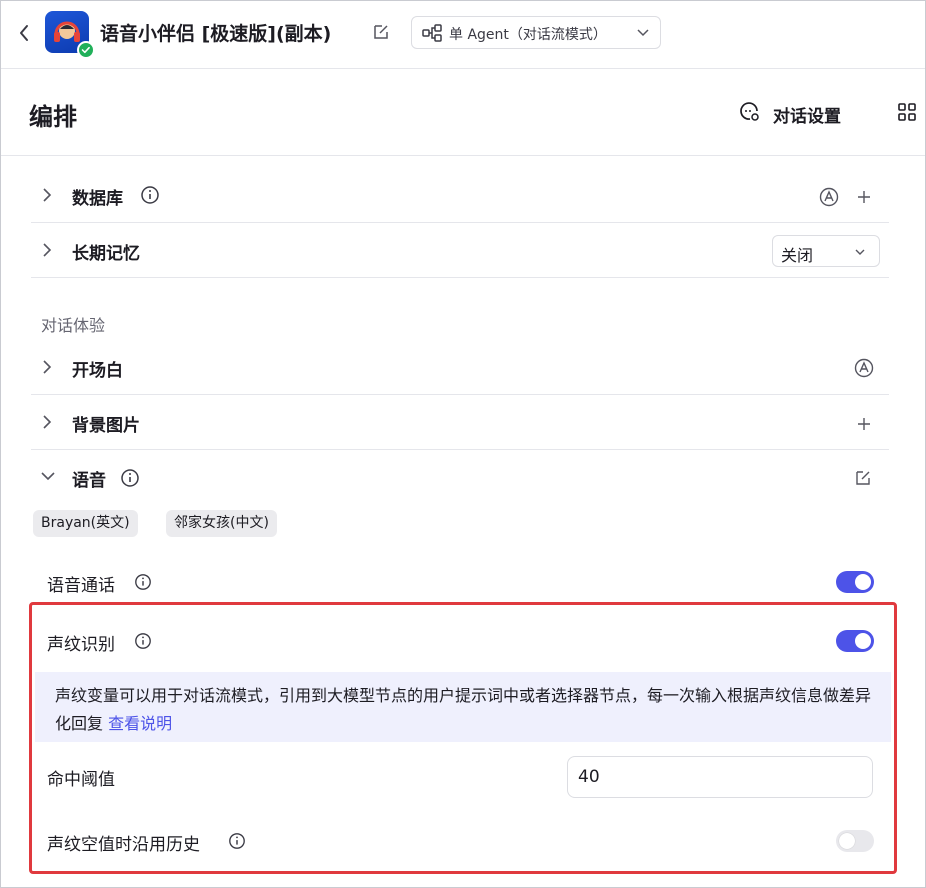 Image resolution: width=926 pixels, height=888 pixels. I want to click on chat-settings-label: 对话设置, so click(807, 117).